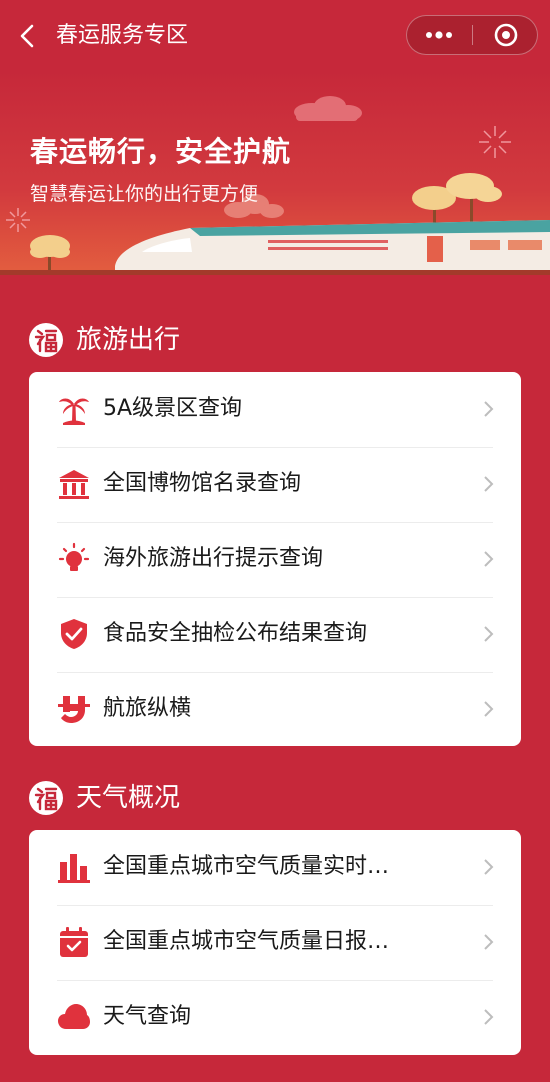  I want to click on item-label: 天气查询, so click(147, 1016).